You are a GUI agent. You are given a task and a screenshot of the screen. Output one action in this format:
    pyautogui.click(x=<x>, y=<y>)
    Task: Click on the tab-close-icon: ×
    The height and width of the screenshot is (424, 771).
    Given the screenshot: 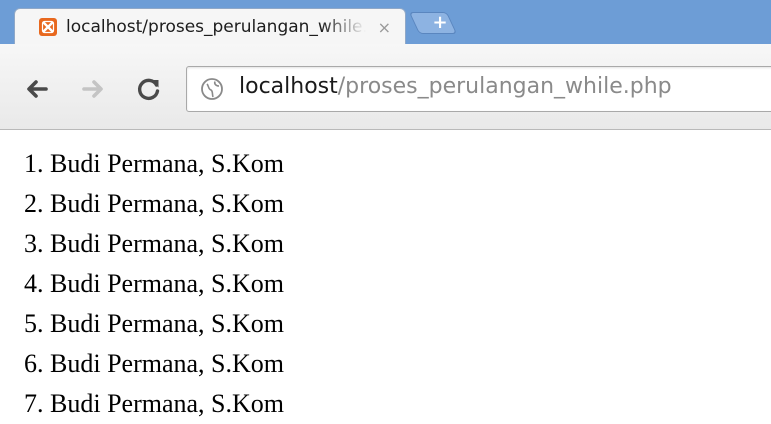 What is the action you would take?
    pyautogui.click(x=384, y=27)
    